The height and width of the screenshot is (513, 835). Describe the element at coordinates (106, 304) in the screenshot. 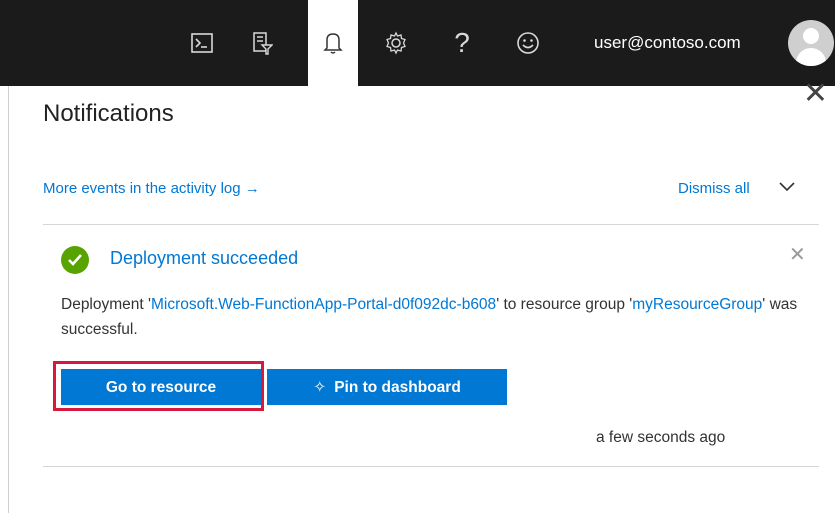

I see `message-text-1: Deployment '` at that location.